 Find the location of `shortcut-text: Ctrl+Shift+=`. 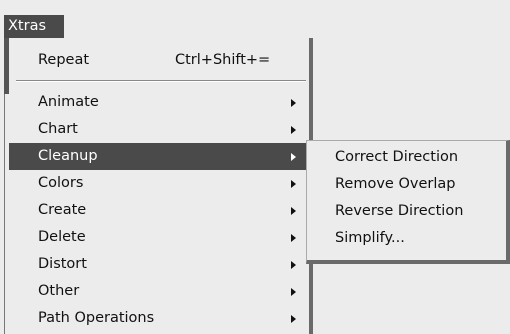

shortcut-text: Ctrl+Shift+= is located at coordinates (223, 60).